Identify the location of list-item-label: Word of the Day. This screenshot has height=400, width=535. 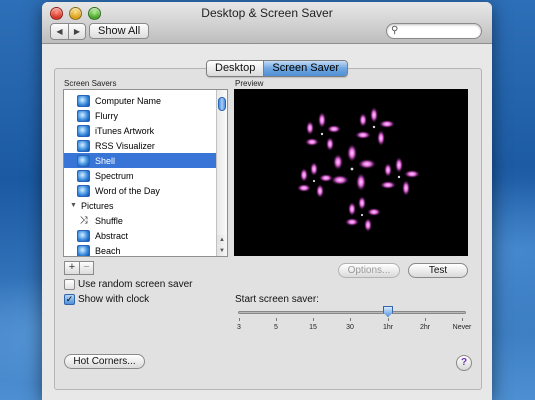
(127, 190).